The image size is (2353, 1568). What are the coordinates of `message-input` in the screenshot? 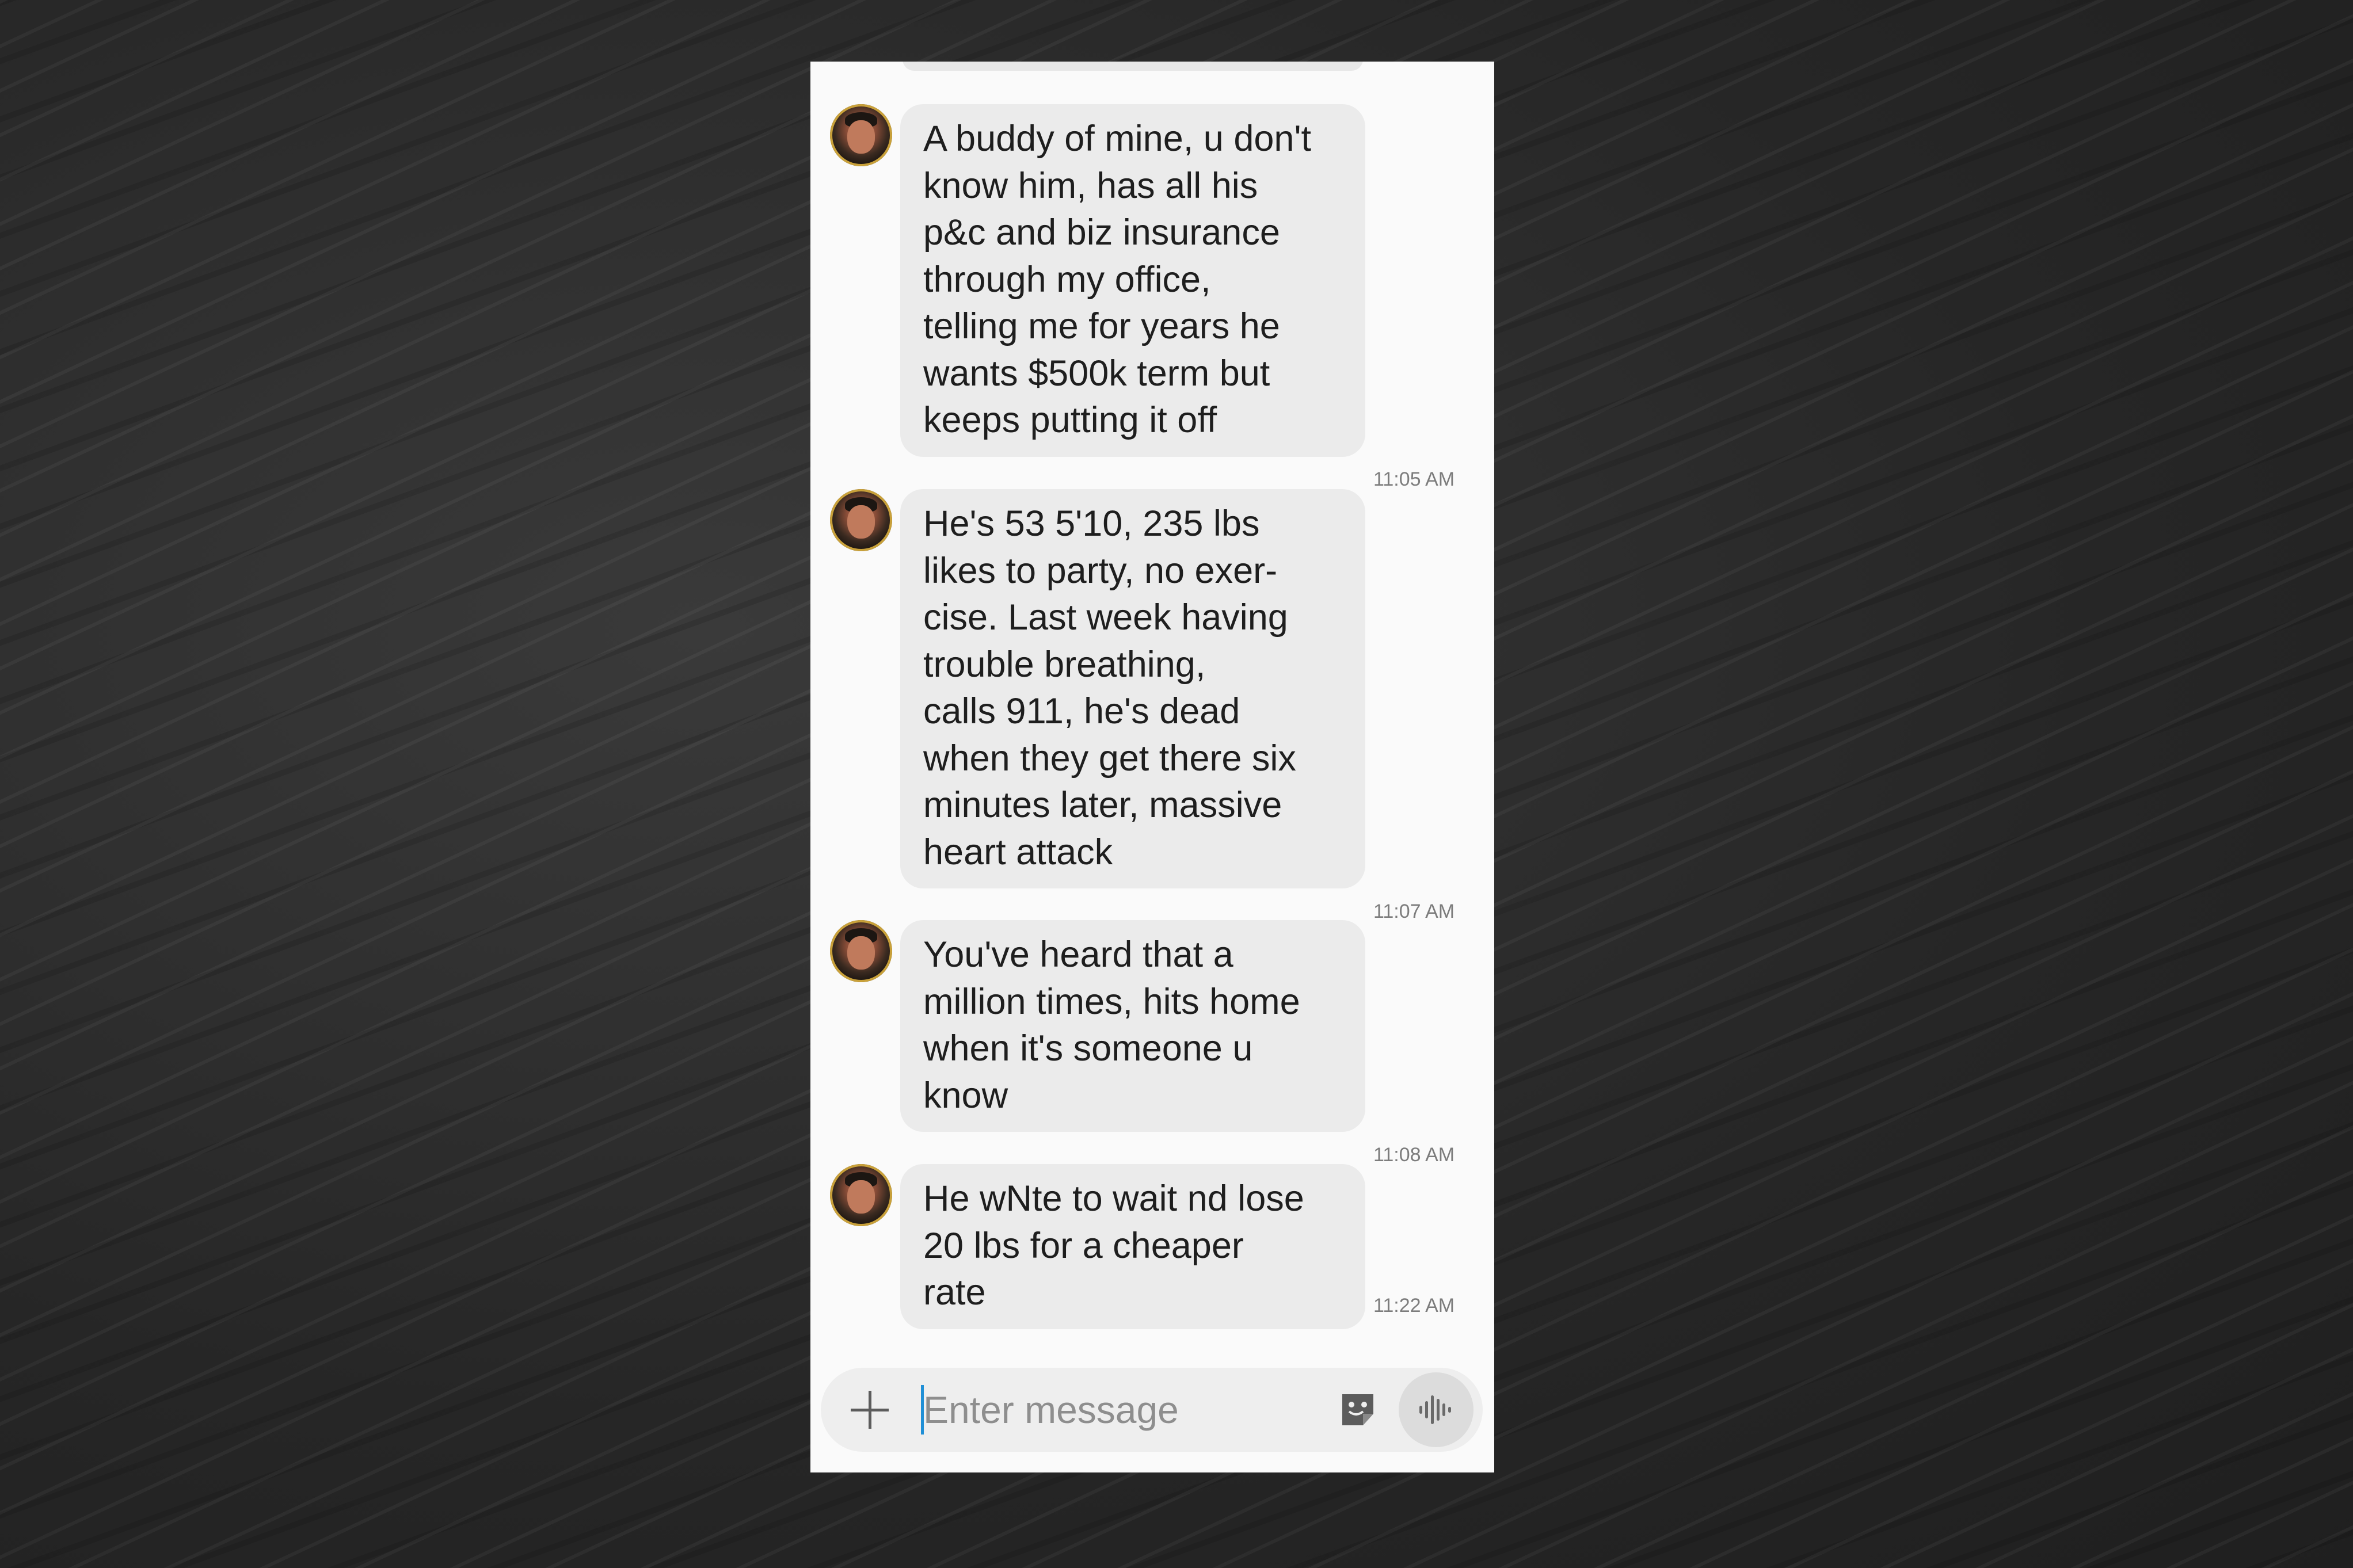 It's located at (1113, 1410).